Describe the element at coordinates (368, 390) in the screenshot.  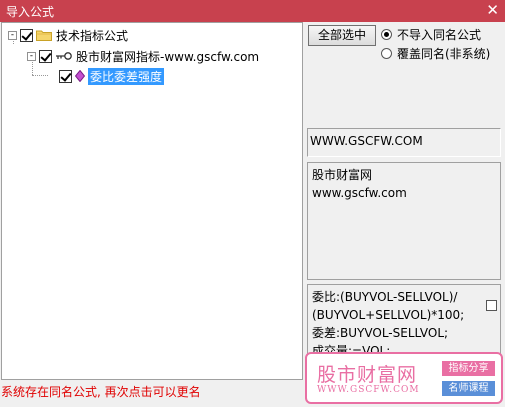
I see `watermark-url: WWW.GSCFW.COM` at that location.